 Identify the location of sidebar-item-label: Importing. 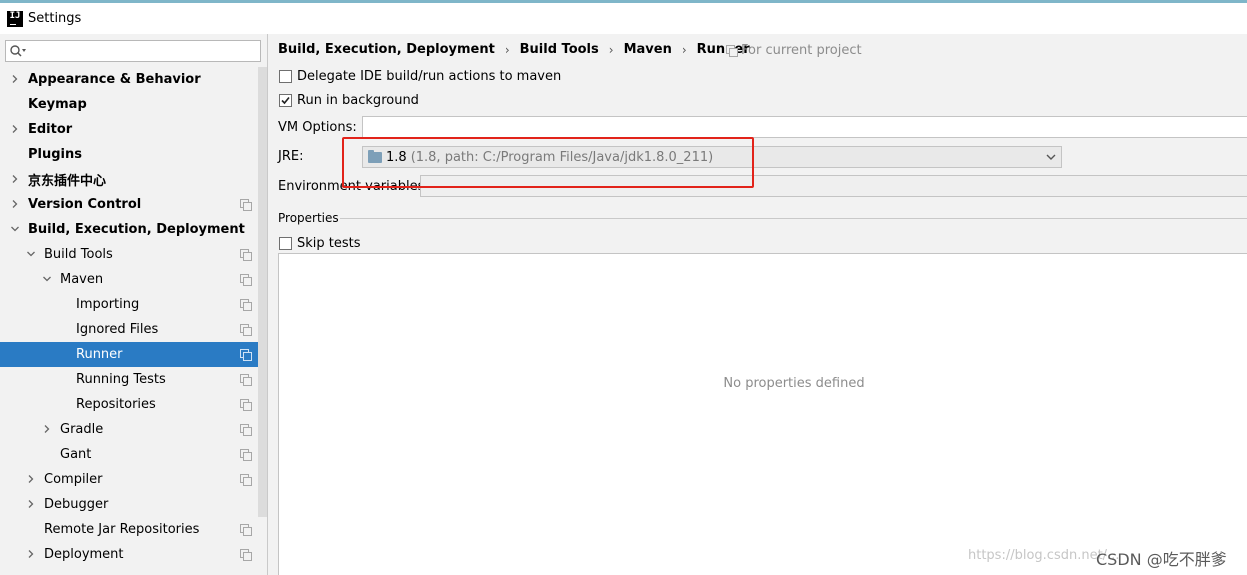
(108, 304).